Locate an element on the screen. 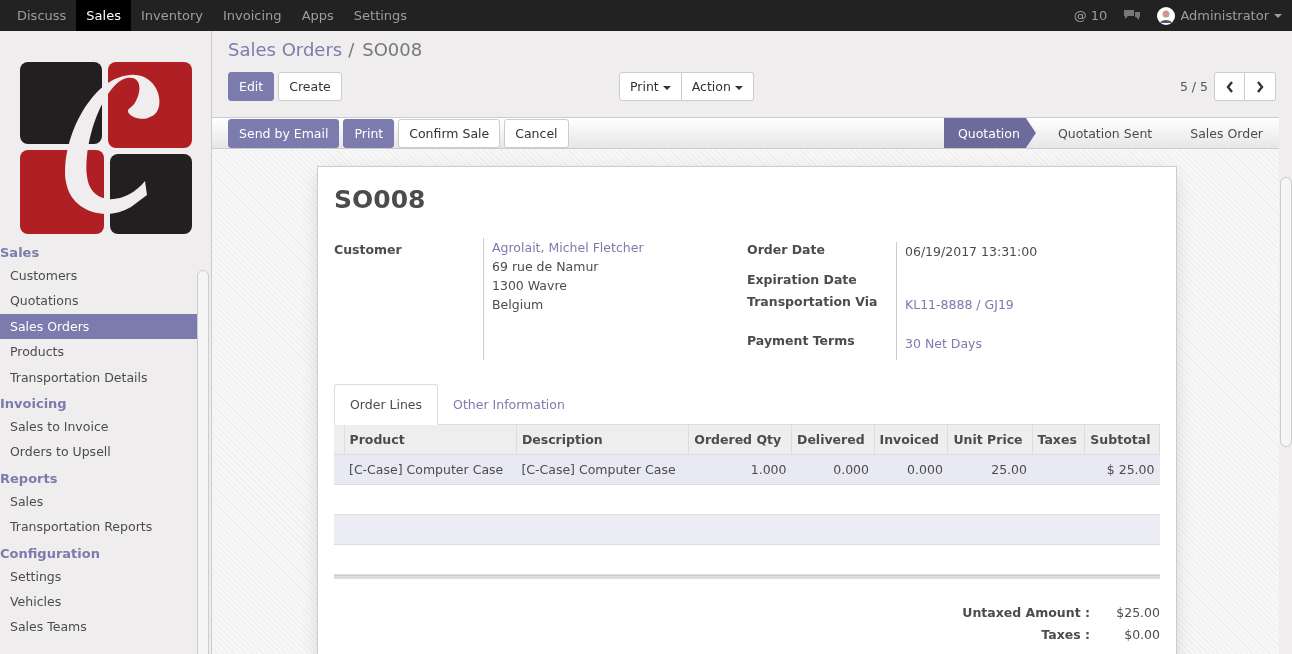  sidebar-item: Sales Orders is located at coordinates (98, 326).